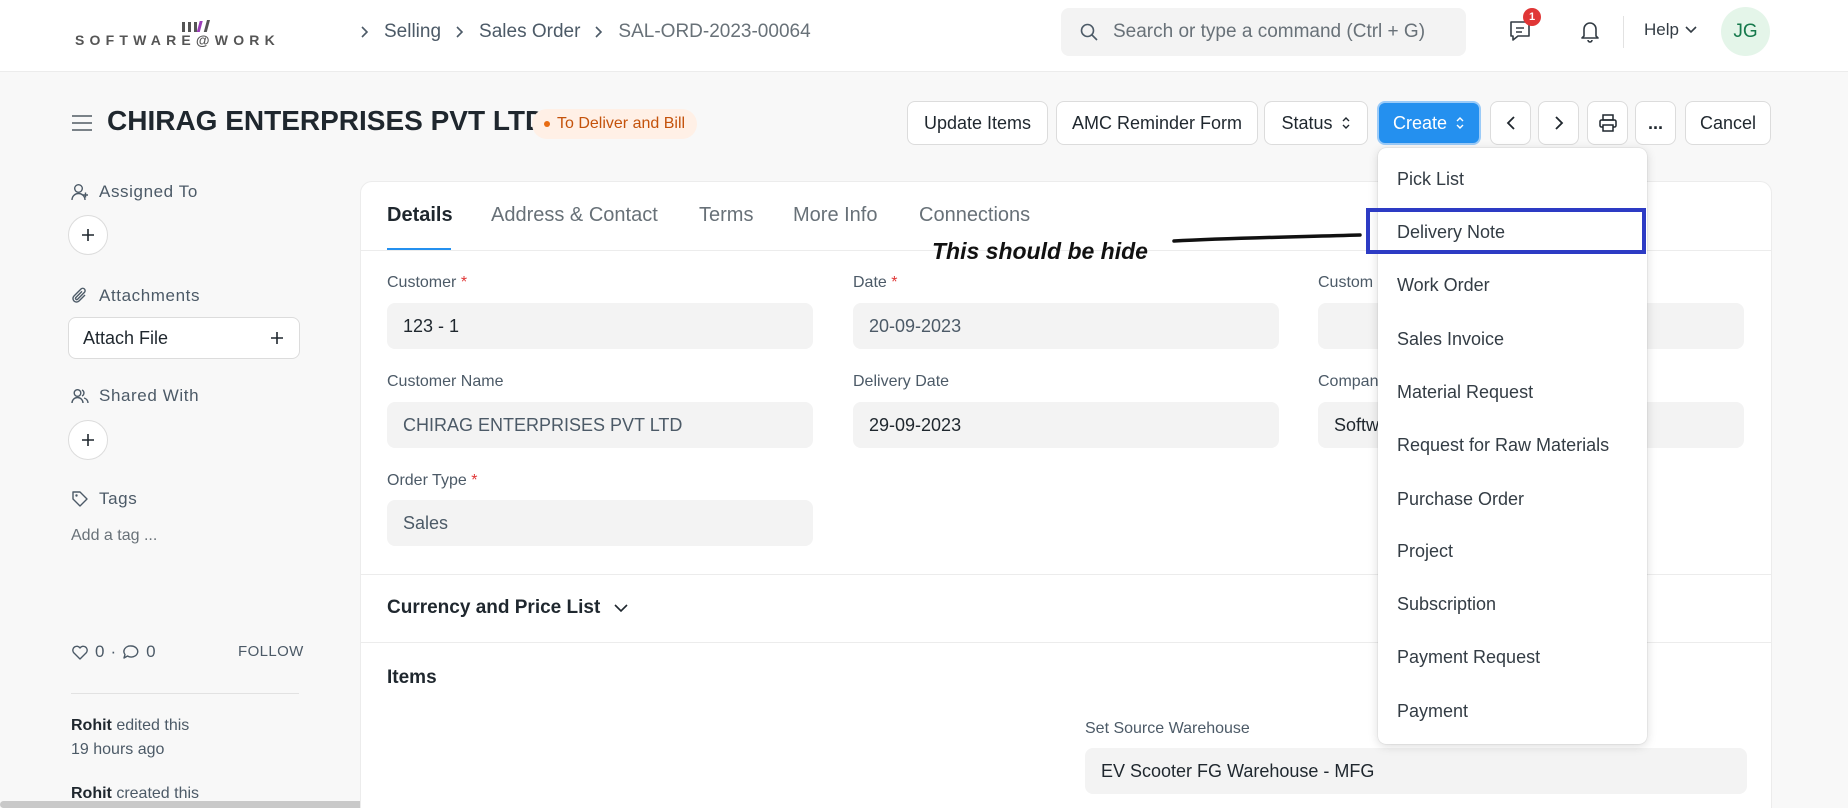  What do you see at coordinates (1157, 123) in the screenshot?
I see `amc-reminder-form-button: AMC Reminder Form` at bounding box center [1157, 123].